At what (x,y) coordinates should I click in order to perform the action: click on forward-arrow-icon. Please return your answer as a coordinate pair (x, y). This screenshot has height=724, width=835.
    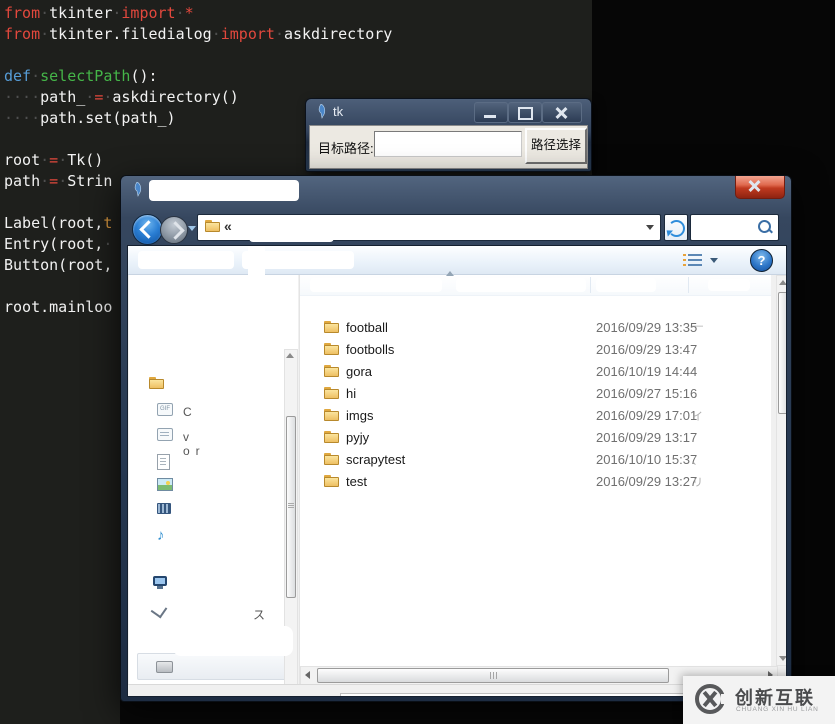
    Looking at the image, I should click on (175, 230).